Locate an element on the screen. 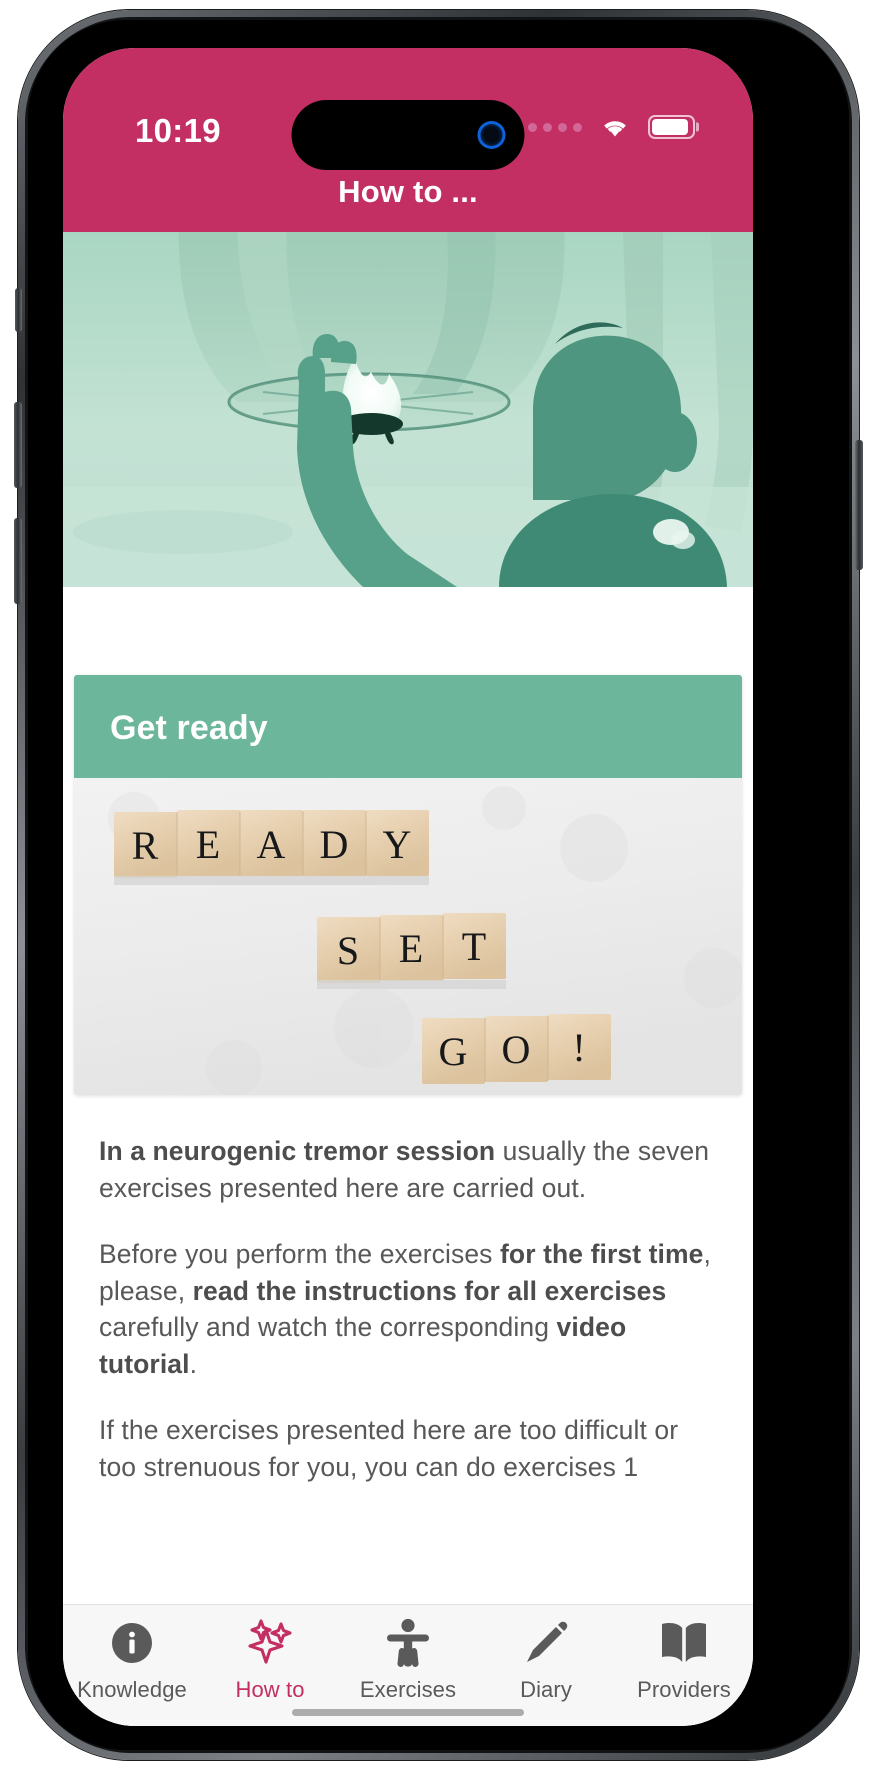 This screenshot has width=877, height=1770. power-button is located at coordinates (859, 505).